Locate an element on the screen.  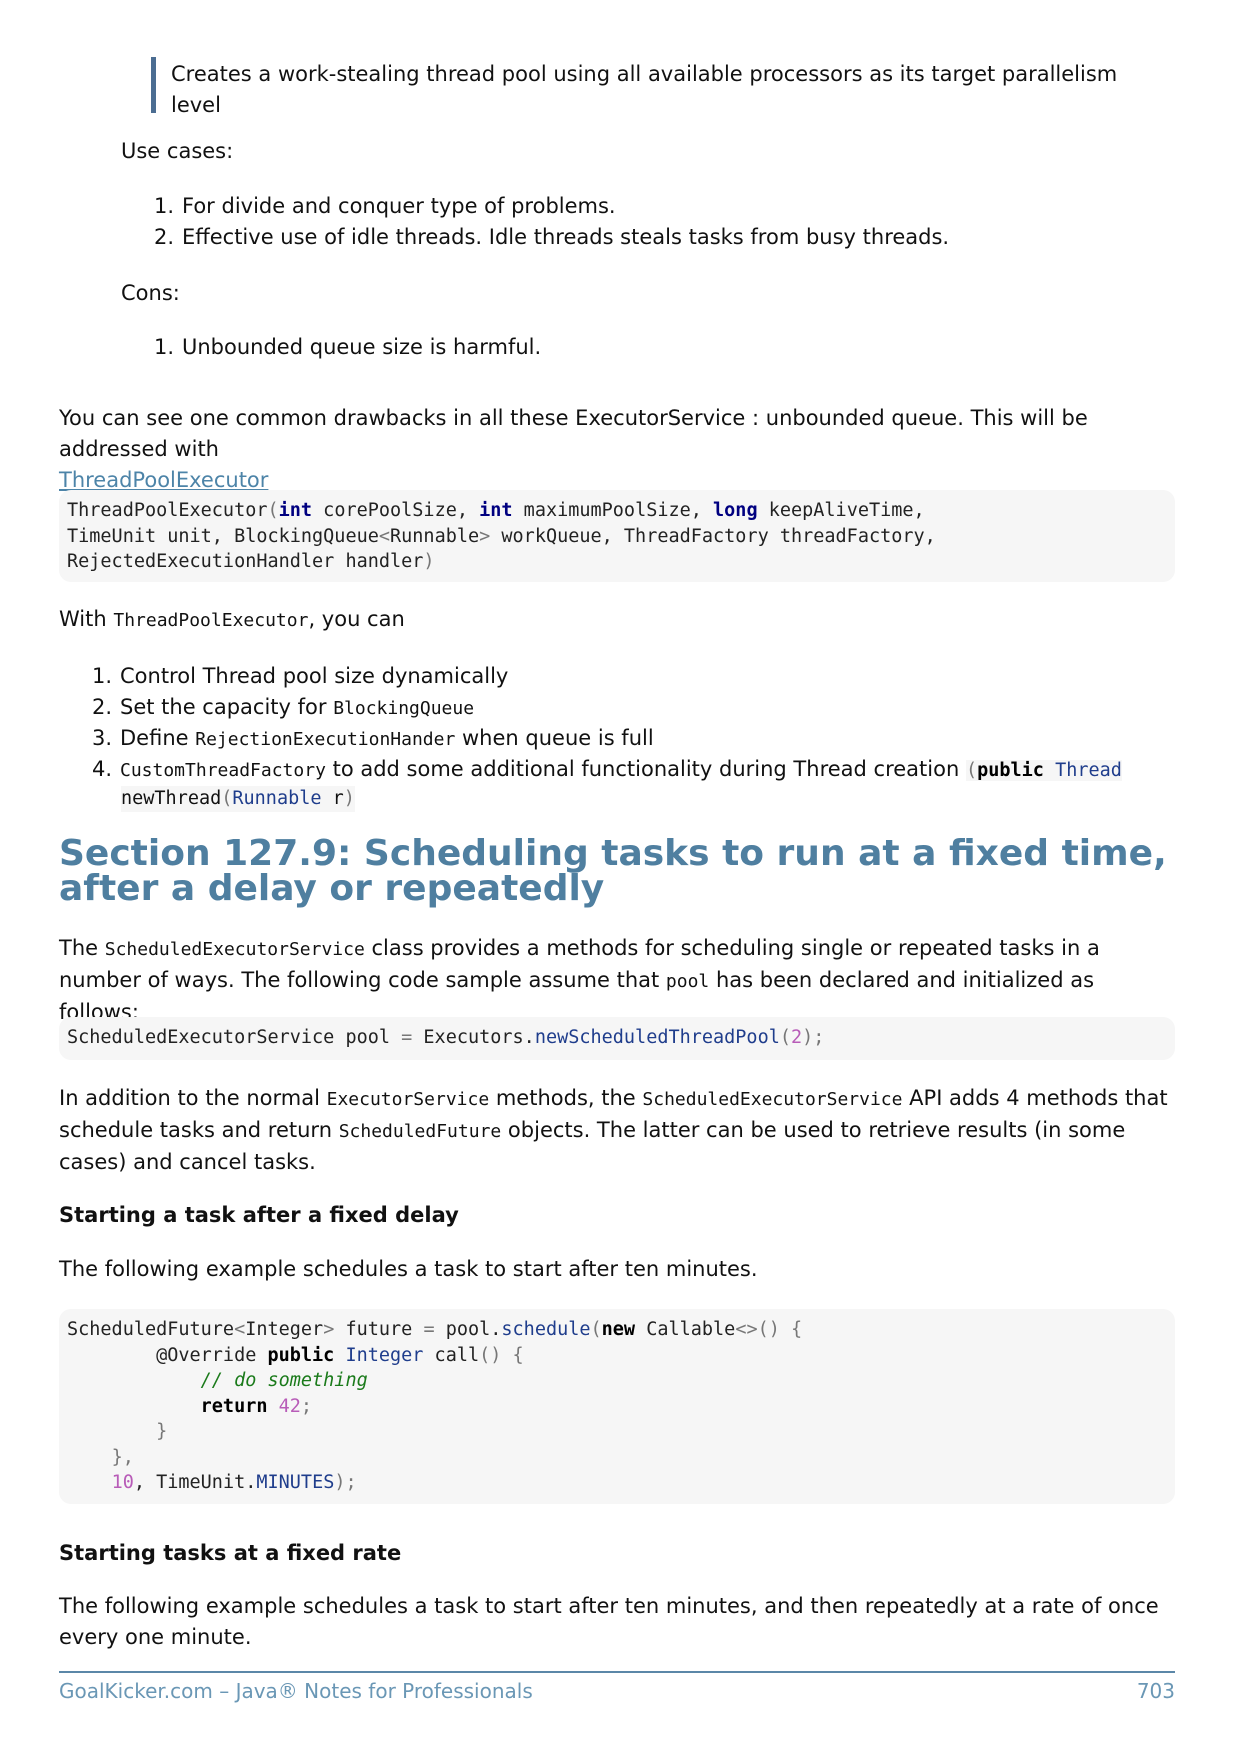
page-number: 703 is located at coordinates (1155, 1691).